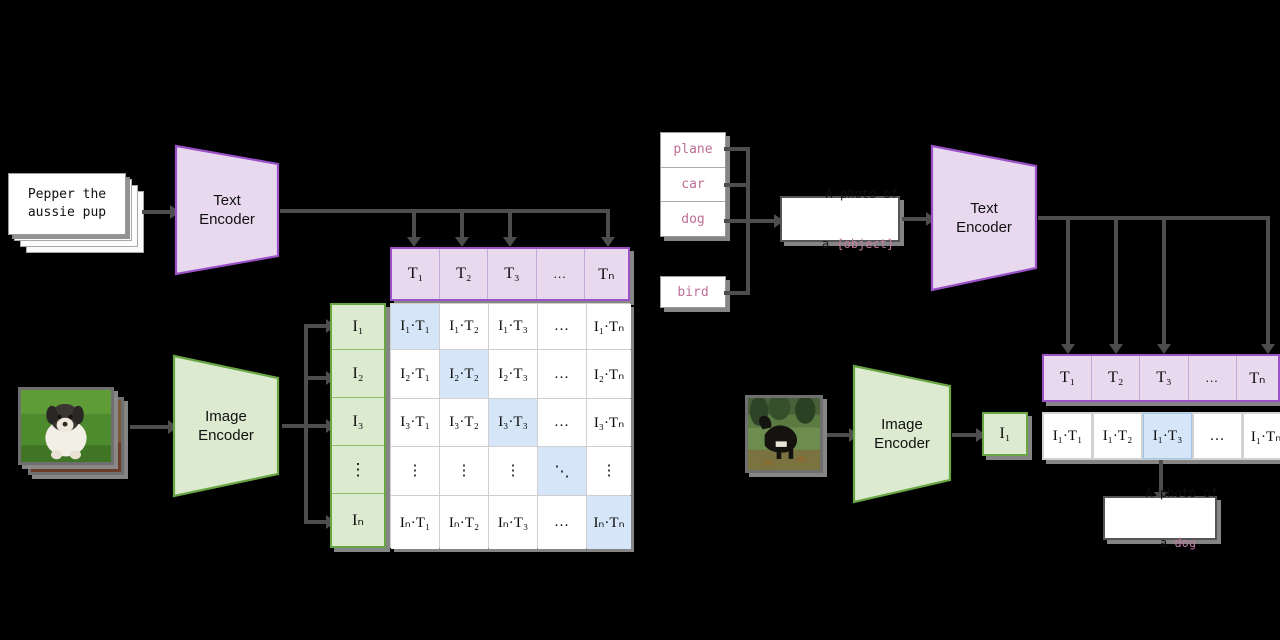 This screenshot has height=640, width=1280. Describe the element at coordinates (861, 193) in the screenshot. I see `prompt-template-line-1: A photo of` at that location.